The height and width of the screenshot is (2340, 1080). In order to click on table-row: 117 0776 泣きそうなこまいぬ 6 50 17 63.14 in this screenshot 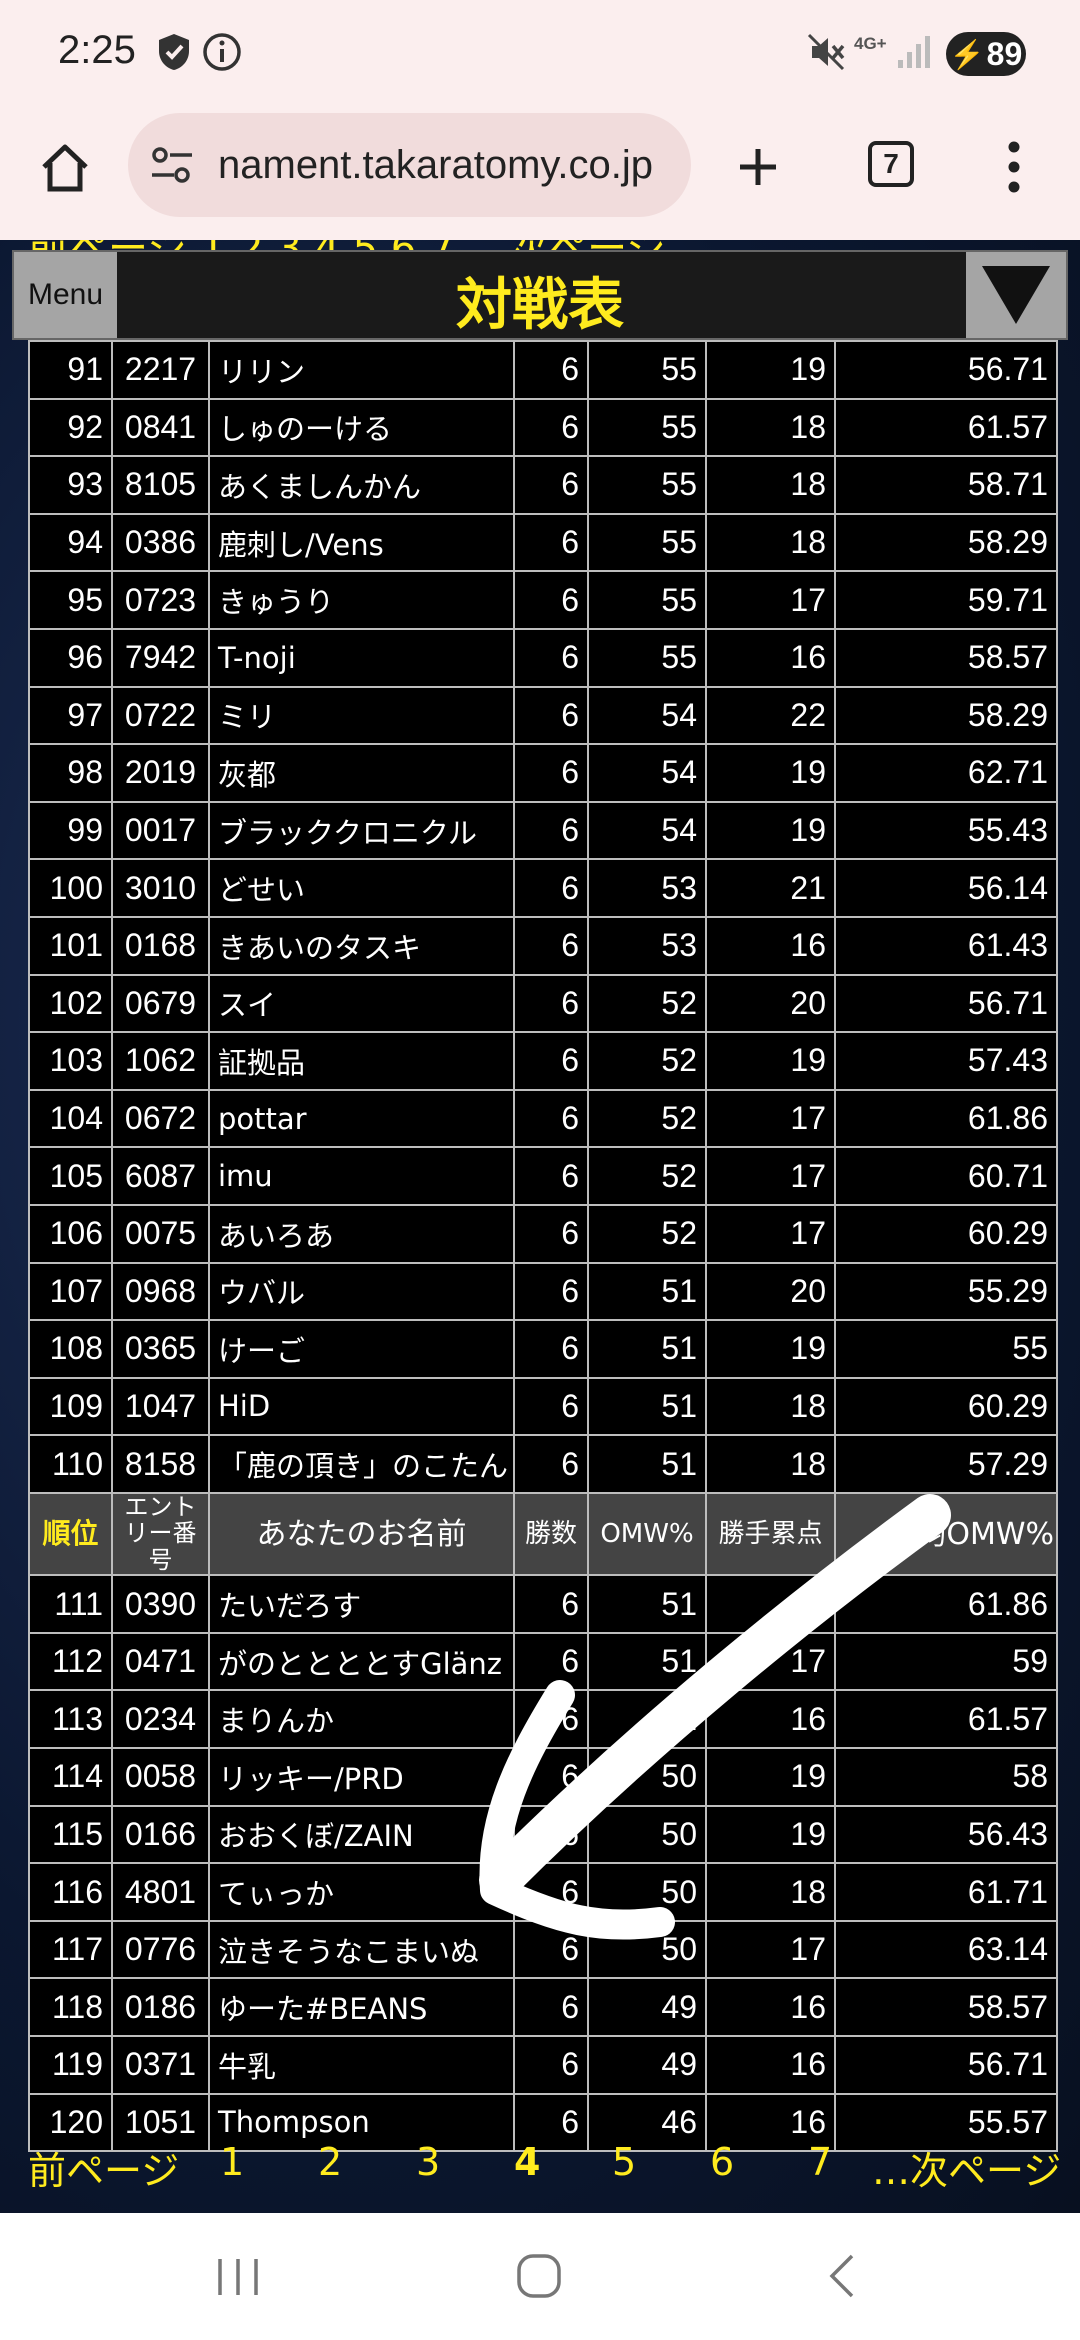, I will do `click(543, 1949)`.